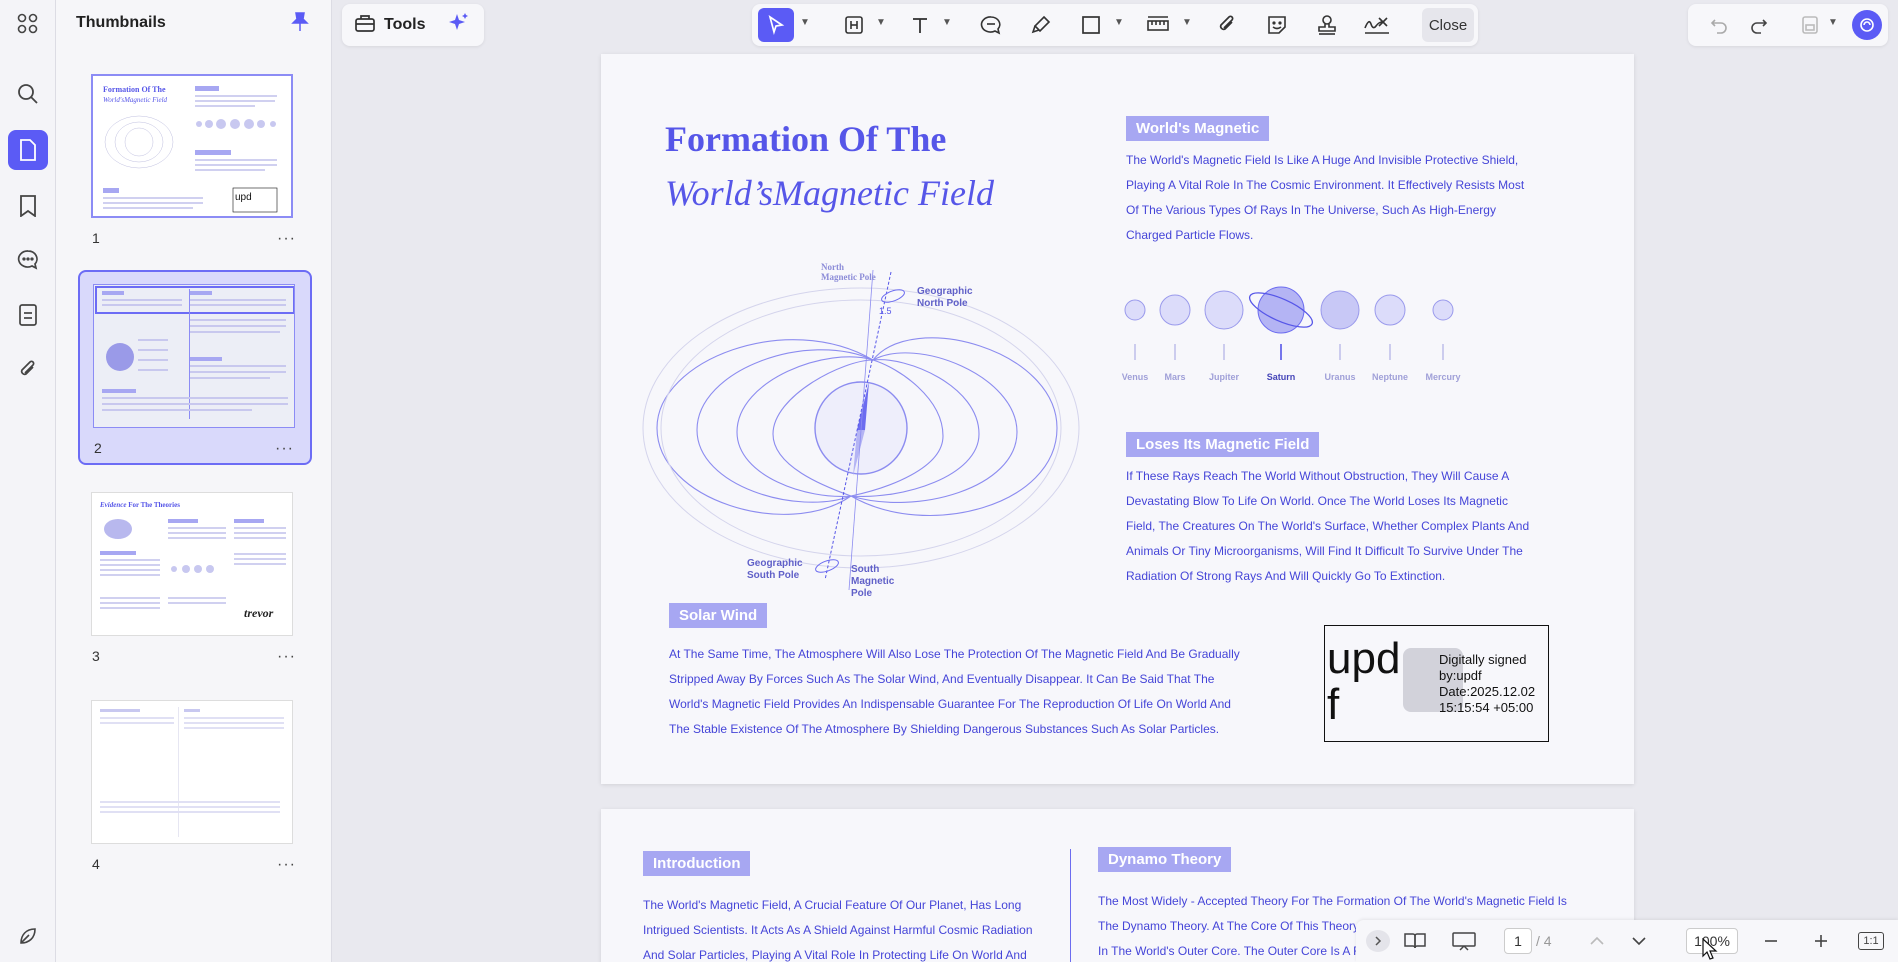 This screenshot has height=962, width=1898. Describe the element at coordinates (405, 24) in the screenshot. I see `tools-label: Tools` at that location.